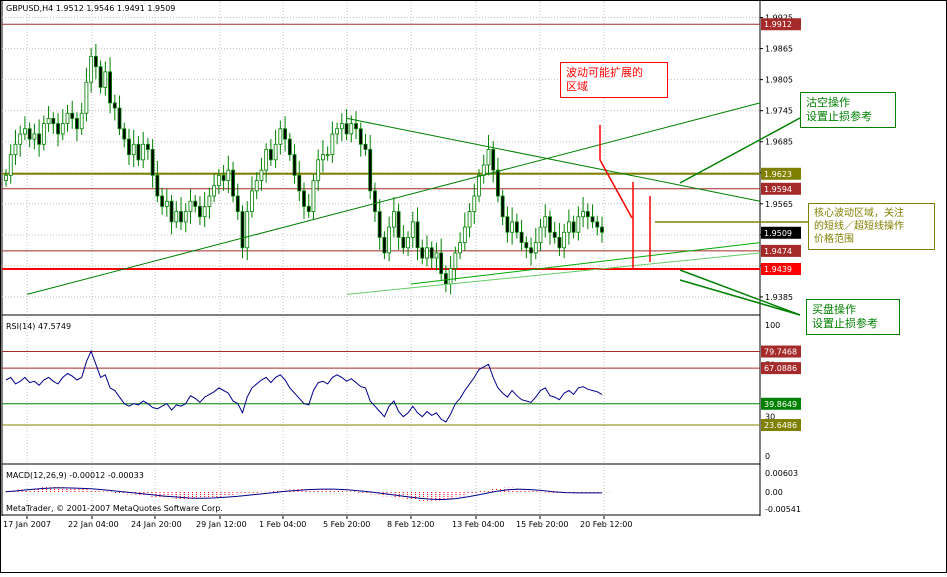  I want to click on trendline-triangle-lower, so click(585, 263).